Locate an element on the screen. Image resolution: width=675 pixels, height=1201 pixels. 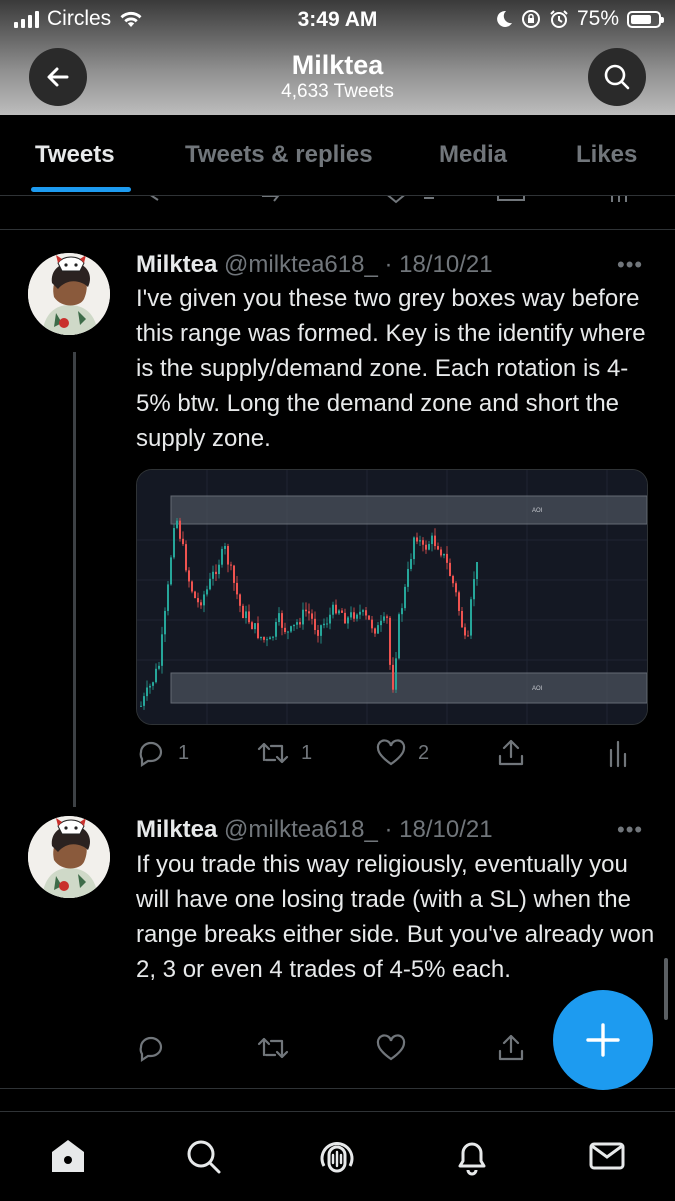
spaces-icon is located at coordinates (337, 1157).